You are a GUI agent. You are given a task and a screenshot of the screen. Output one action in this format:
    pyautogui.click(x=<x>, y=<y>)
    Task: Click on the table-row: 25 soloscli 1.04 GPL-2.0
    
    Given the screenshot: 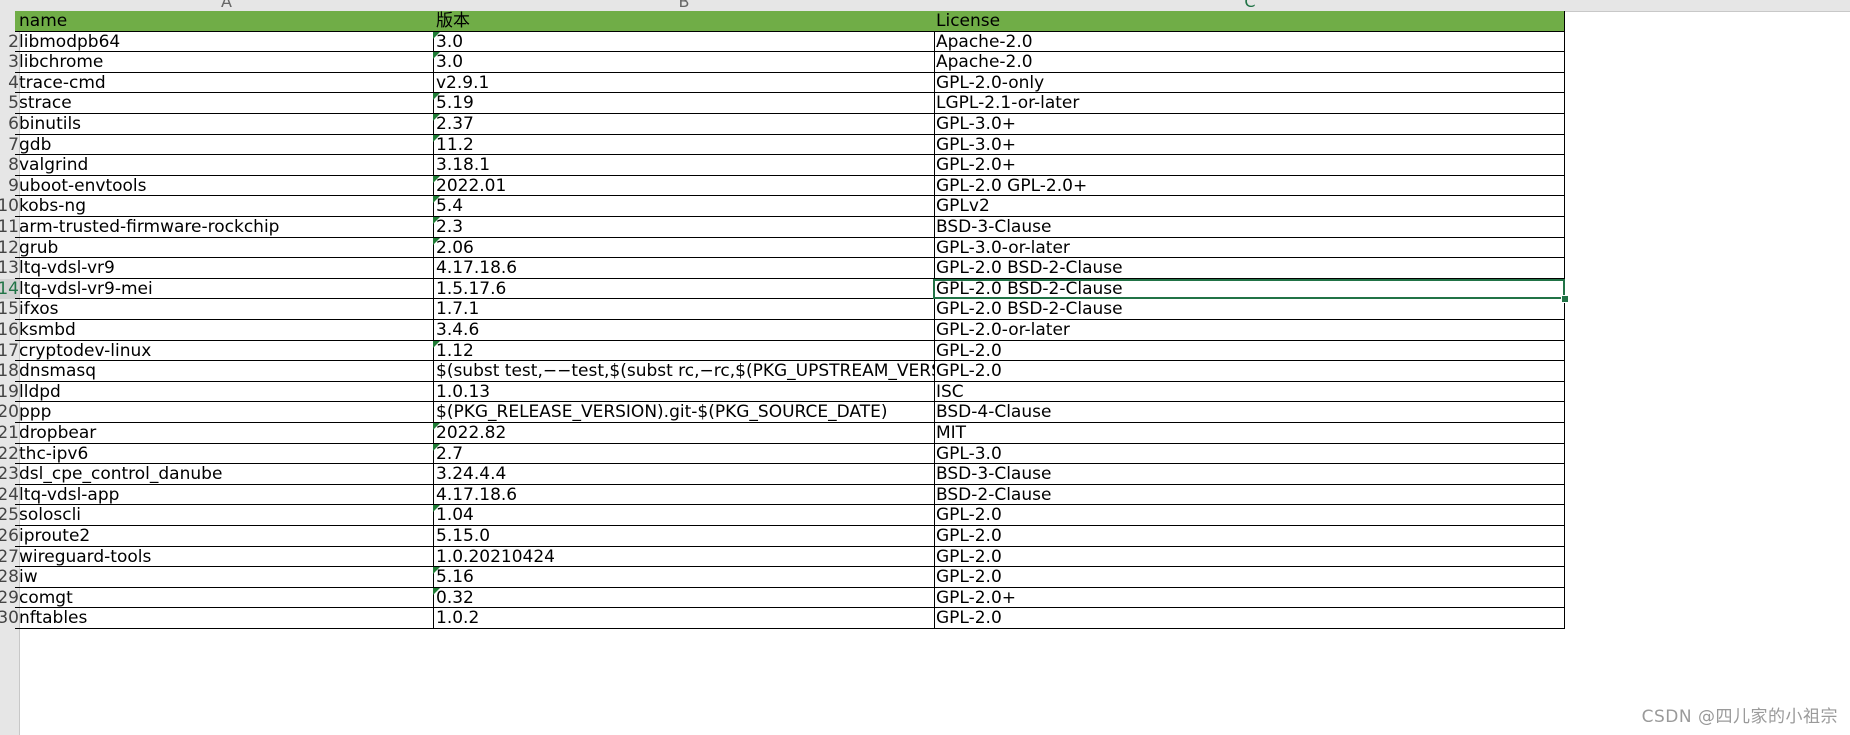 What is the action you would take?
    pyautogui.click(x=925, y=515)
    